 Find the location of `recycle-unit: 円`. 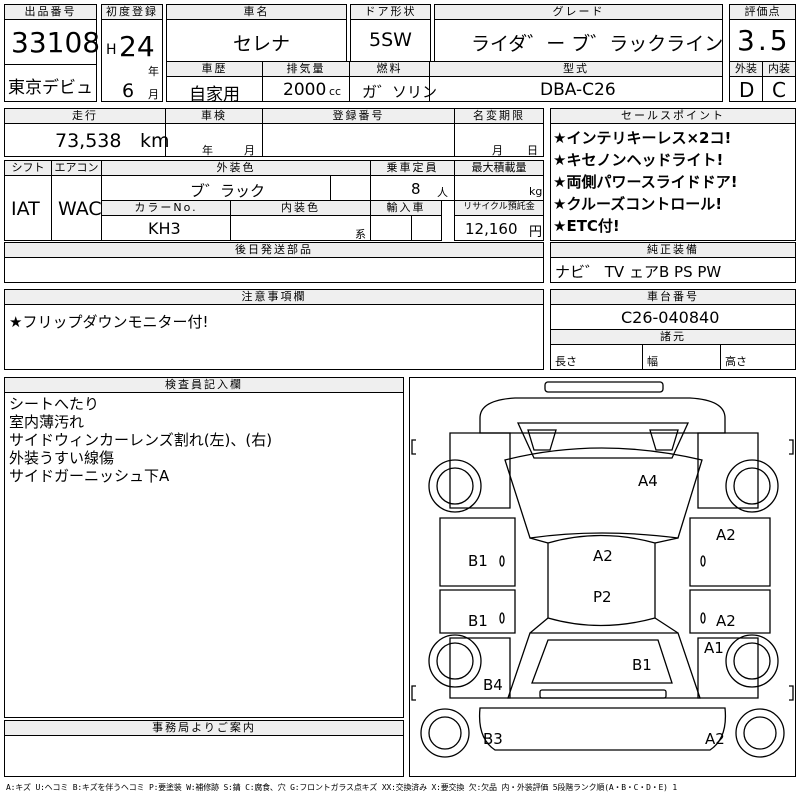

recycle-unit: 円 is located at coordinates (536, 232).